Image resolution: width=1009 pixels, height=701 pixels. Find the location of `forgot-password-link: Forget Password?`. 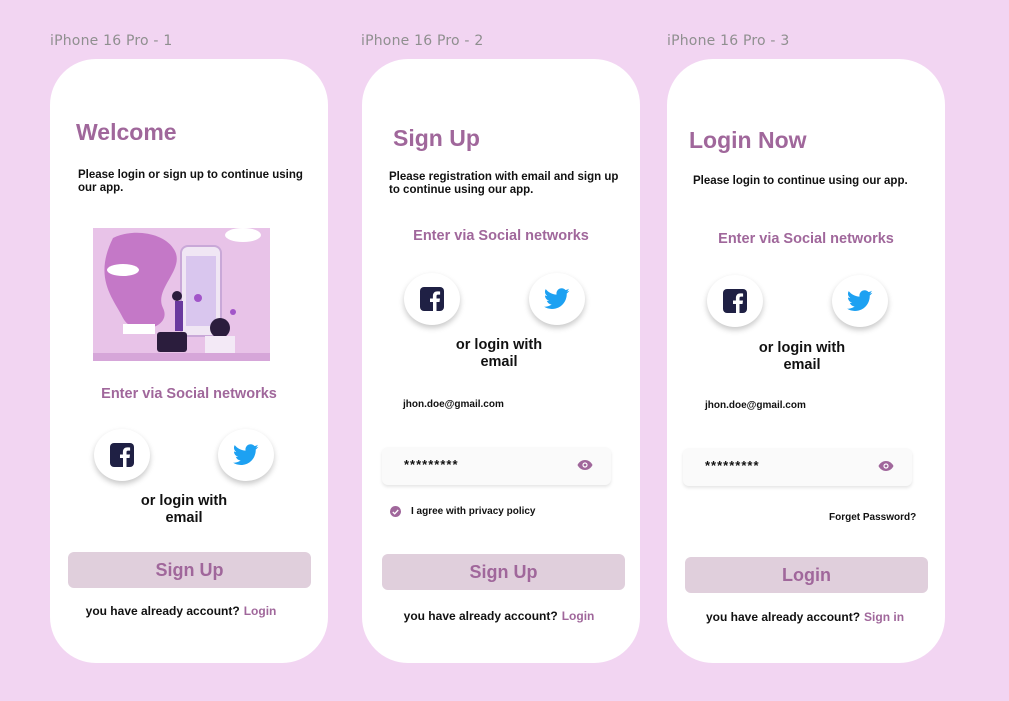

forgot-password-link: Forget Password? is located at coordinates (872, 517).